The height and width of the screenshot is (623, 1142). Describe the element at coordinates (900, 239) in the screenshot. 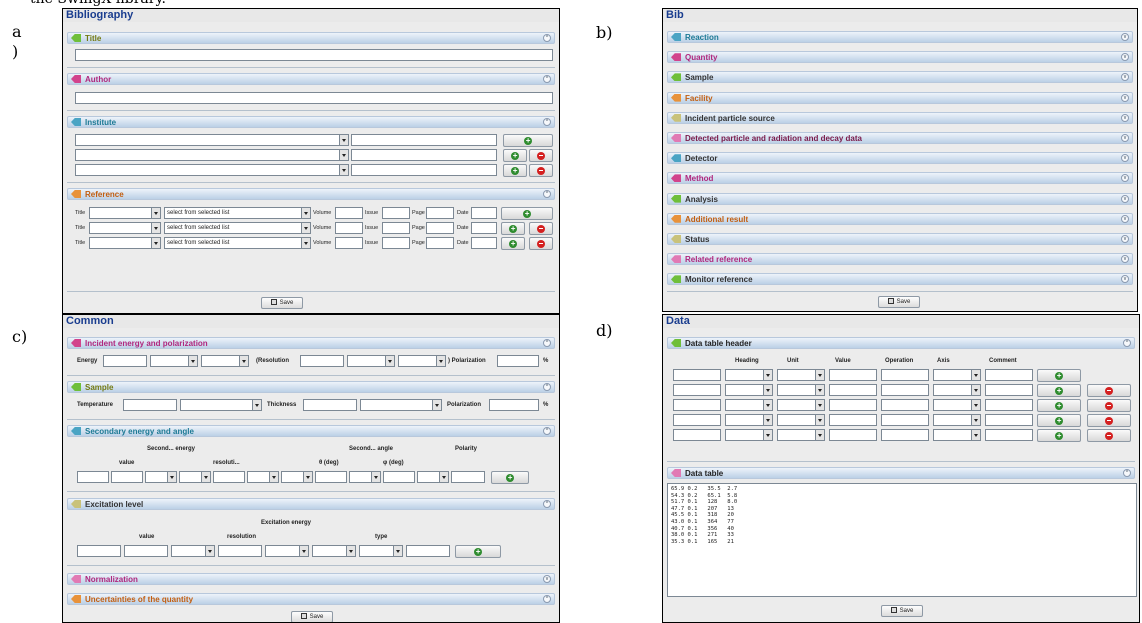

I see `section-header: Status v` at that location.